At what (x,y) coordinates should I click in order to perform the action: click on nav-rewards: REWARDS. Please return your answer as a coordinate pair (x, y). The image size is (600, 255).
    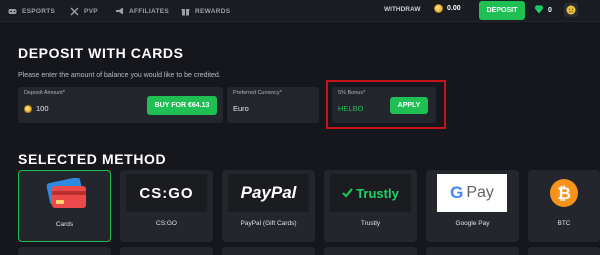
    Looking at the image, I should click on (205, 11).